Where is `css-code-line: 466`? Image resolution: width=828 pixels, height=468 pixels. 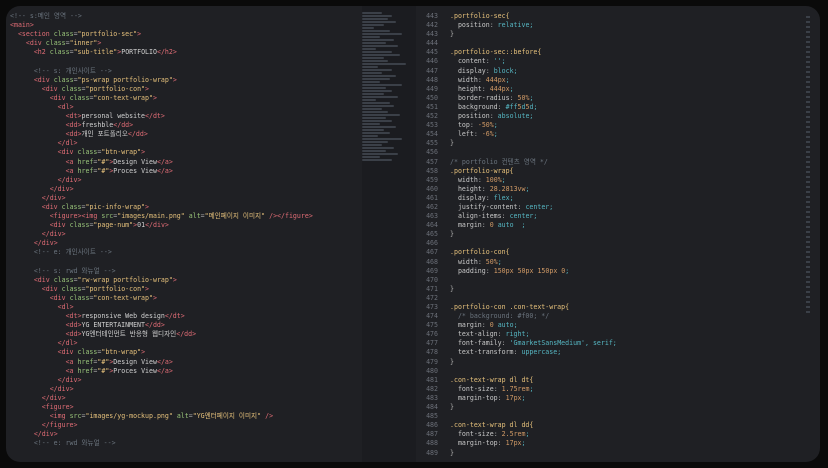 css-code-line: 466 is located at coordinates (618, 243).